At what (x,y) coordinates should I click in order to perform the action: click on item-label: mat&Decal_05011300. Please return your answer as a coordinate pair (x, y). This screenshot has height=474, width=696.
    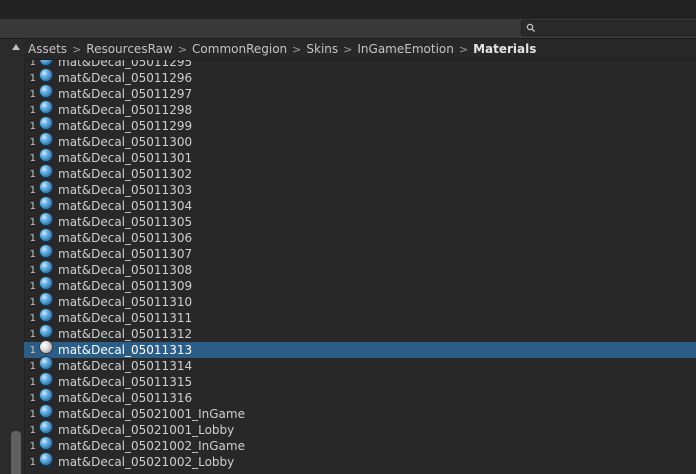
    Looking at the image, I should click on (125, 142).